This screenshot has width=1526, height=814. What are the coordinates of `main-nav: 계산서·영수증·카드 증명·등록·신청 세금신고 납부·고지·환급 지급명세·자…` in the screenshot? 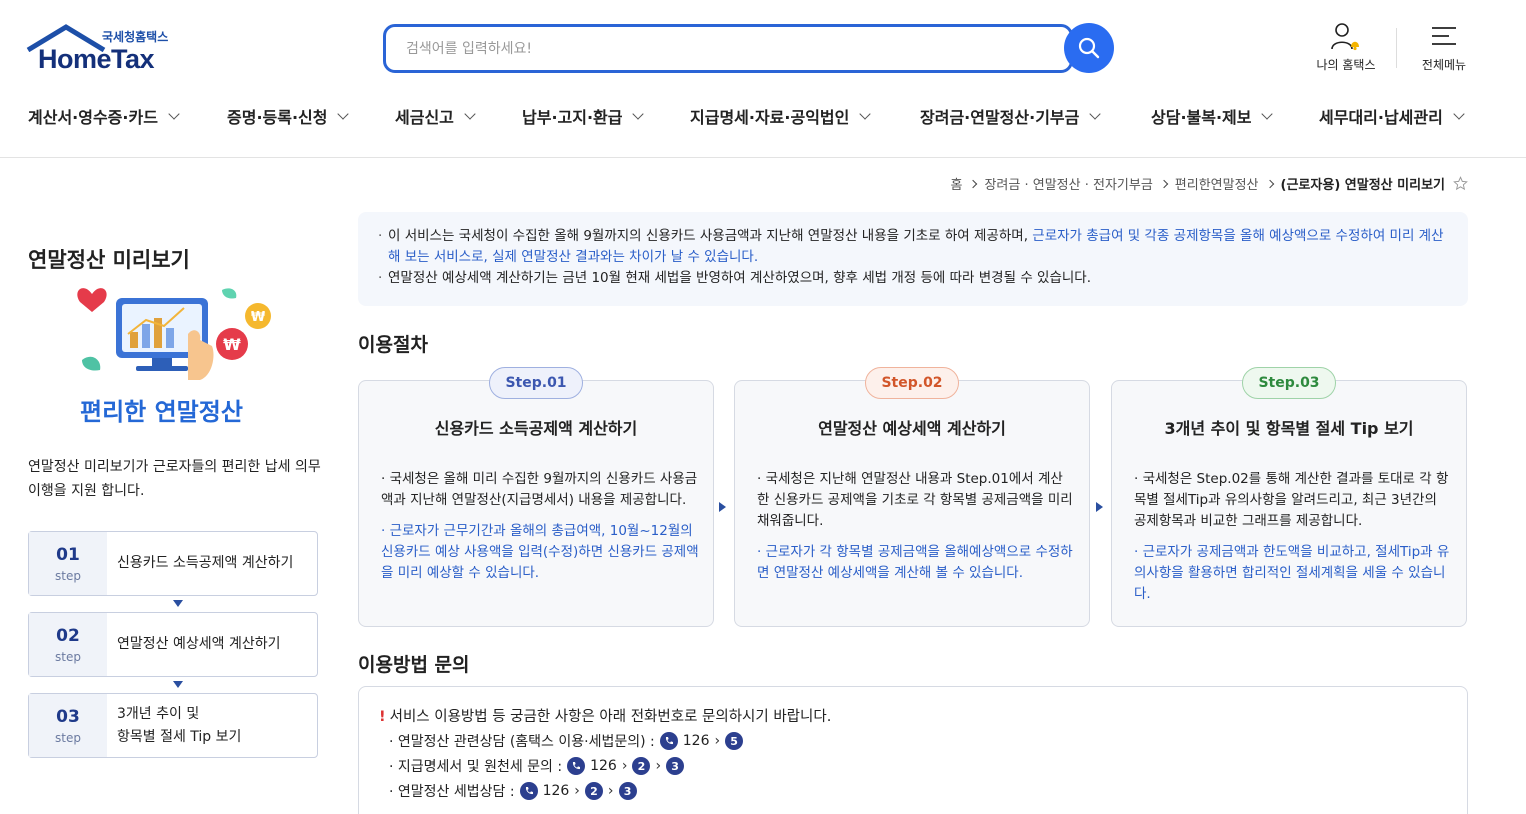 It's located at (763, 119).